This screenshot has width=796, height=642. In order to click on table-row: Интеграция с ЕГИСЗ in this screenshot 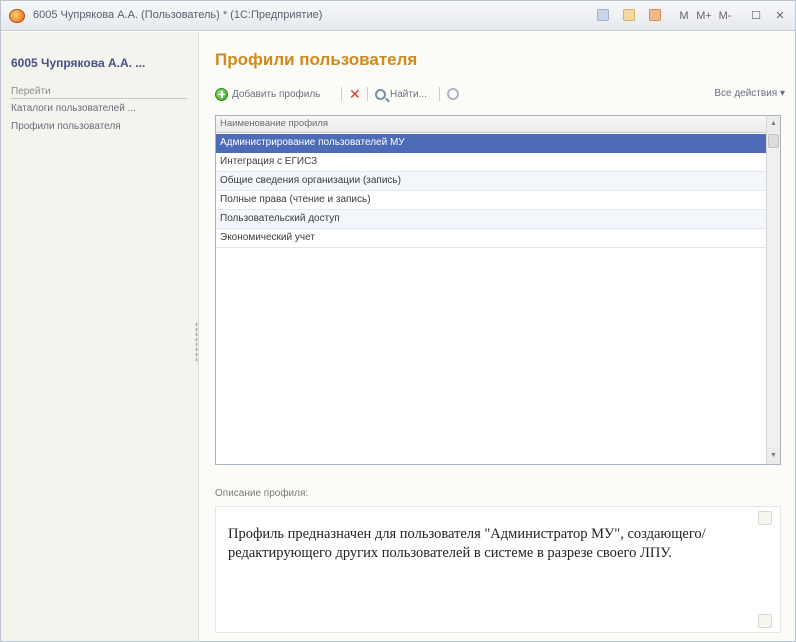, I will do `click(491, 162)`.